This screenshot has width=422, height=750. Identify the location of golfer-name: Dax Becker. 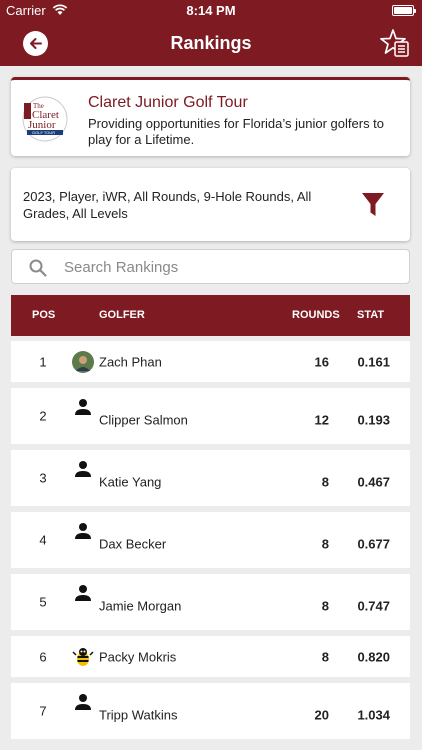
(133, 544).